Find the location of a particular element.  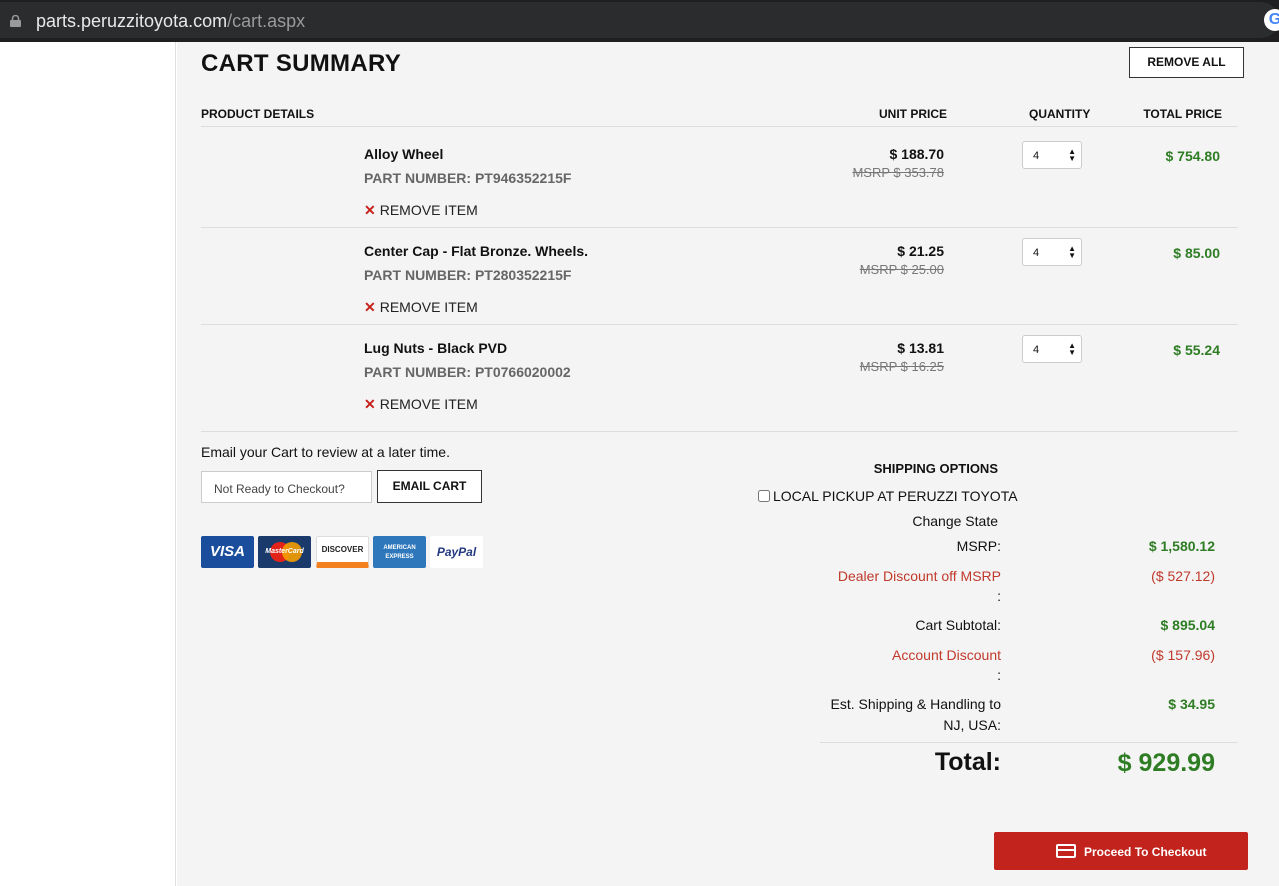

google-icon: G is located at coordinates (1271, 20).